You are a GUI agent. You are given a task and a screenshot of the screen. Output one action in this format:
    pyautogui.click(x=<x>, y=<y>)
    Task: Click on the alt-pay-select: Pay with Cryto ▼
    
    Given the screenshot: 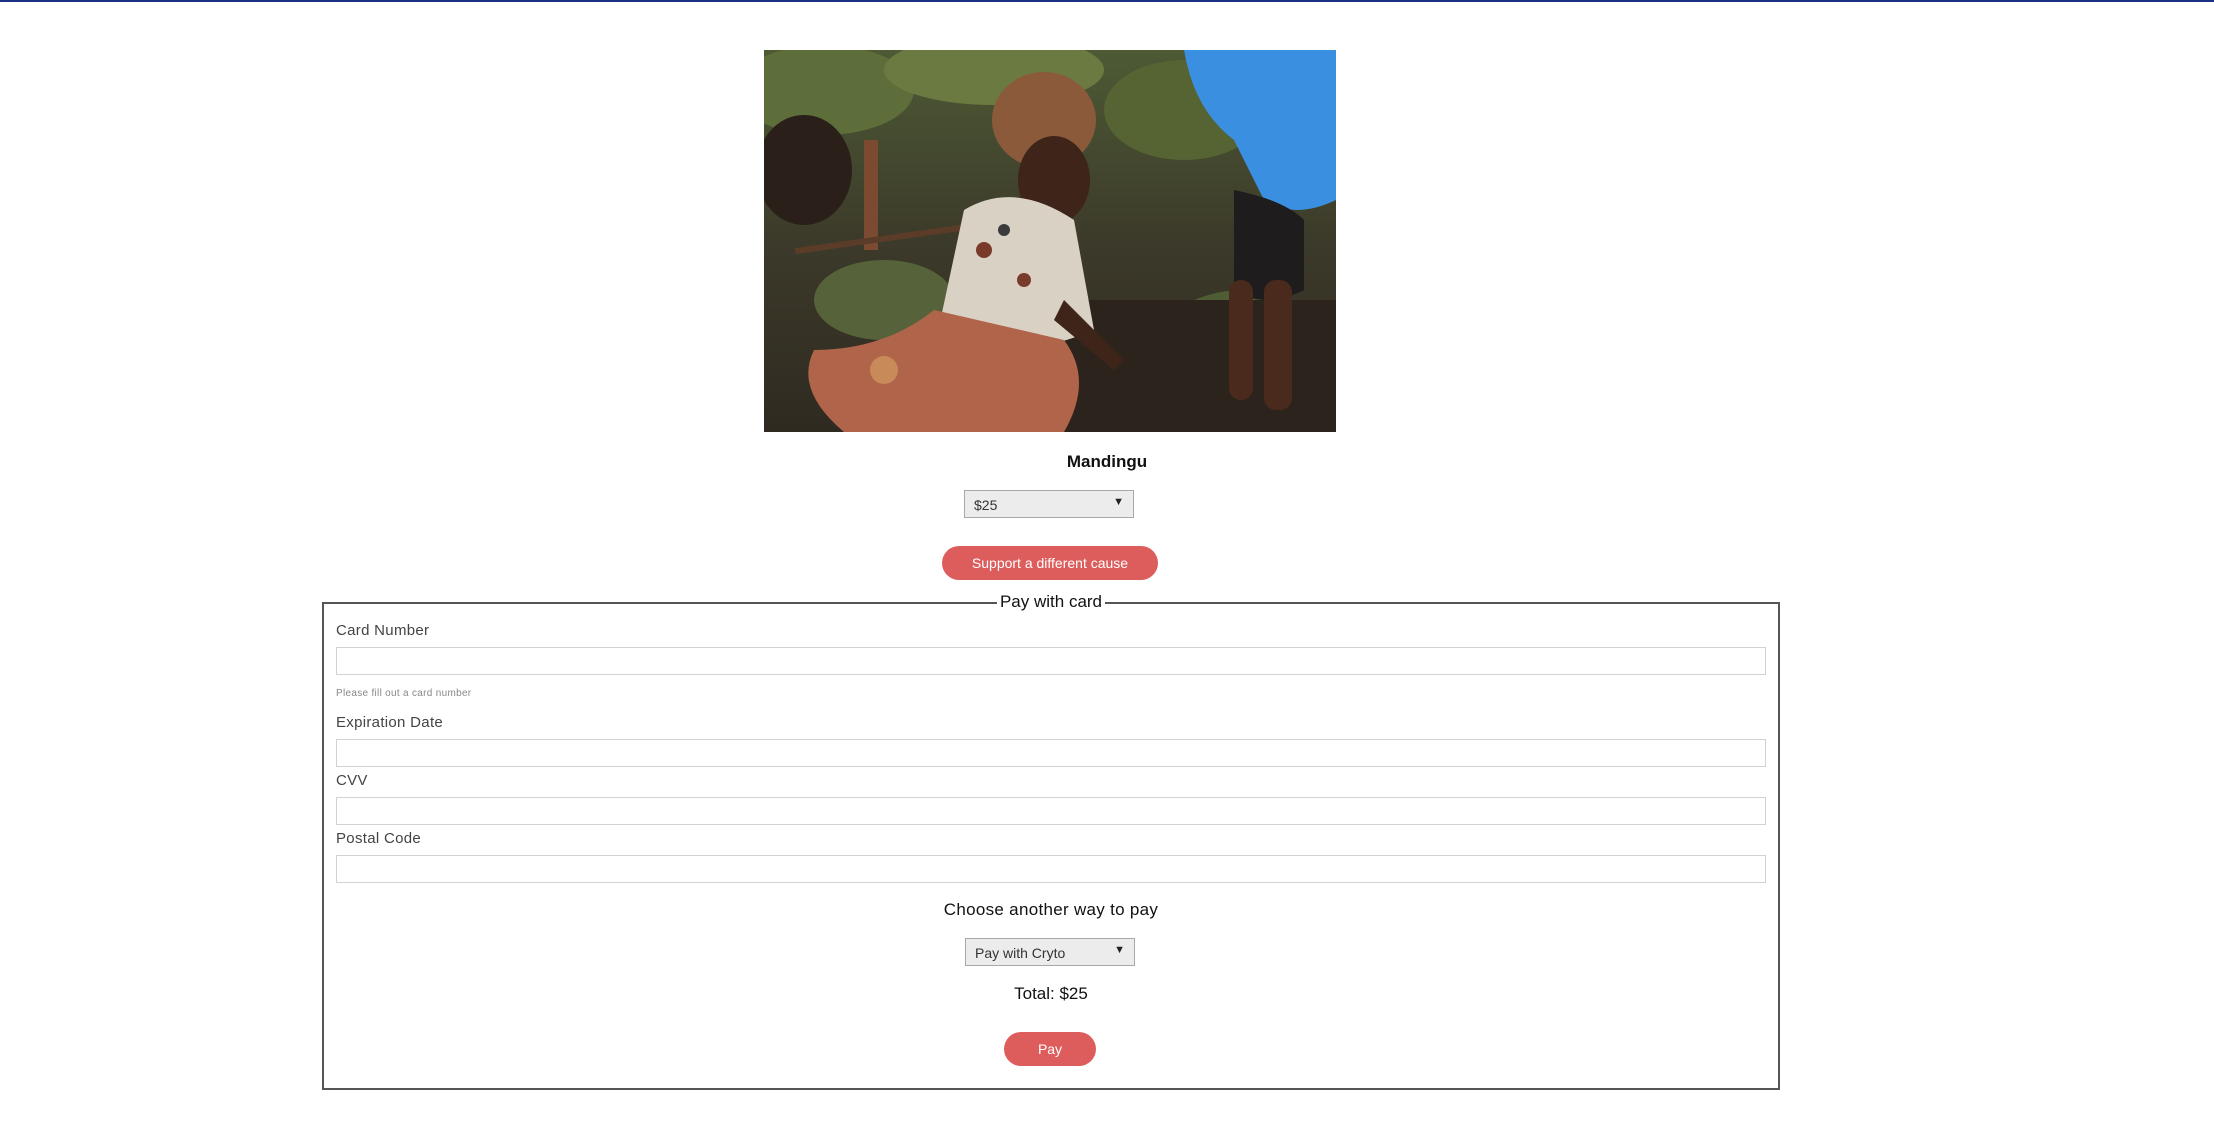 What is the action you would take?
    pyautogui.click(x=1050, y=952)
    